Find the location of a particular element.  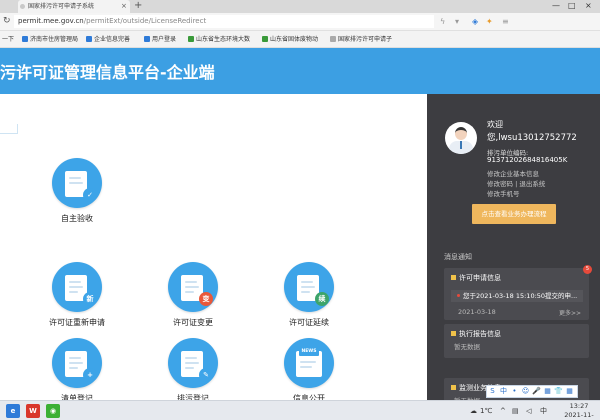

ime-punct-icon: • is located at coordinates (514, 391).